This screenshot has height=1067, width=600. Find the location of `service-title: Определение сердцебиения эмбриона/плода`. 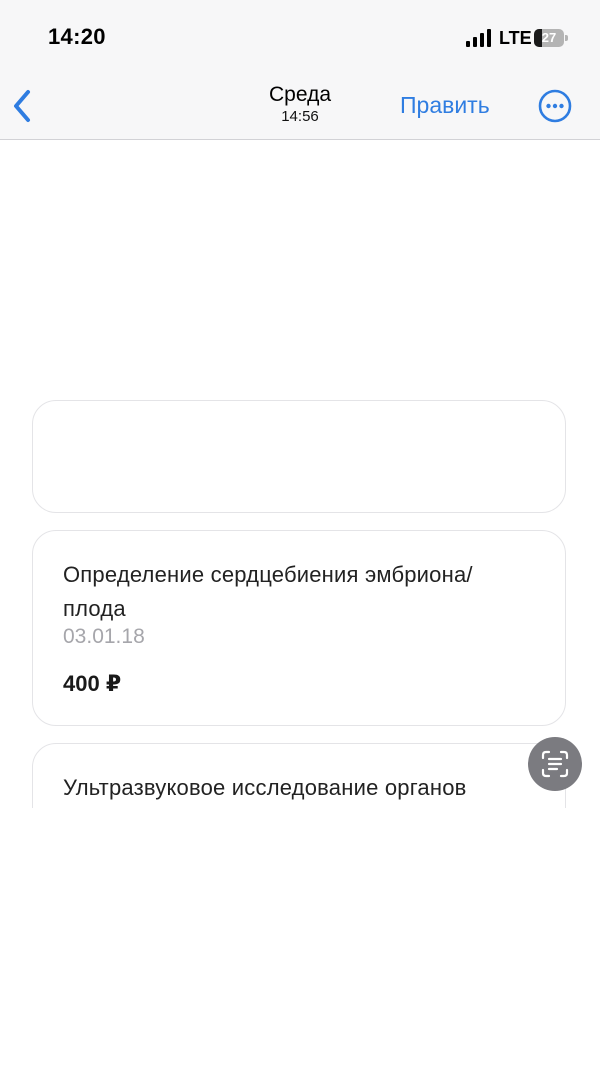

service-title: Определение сердцебиения эмбриона/плода is located at coordinates (268, 591).